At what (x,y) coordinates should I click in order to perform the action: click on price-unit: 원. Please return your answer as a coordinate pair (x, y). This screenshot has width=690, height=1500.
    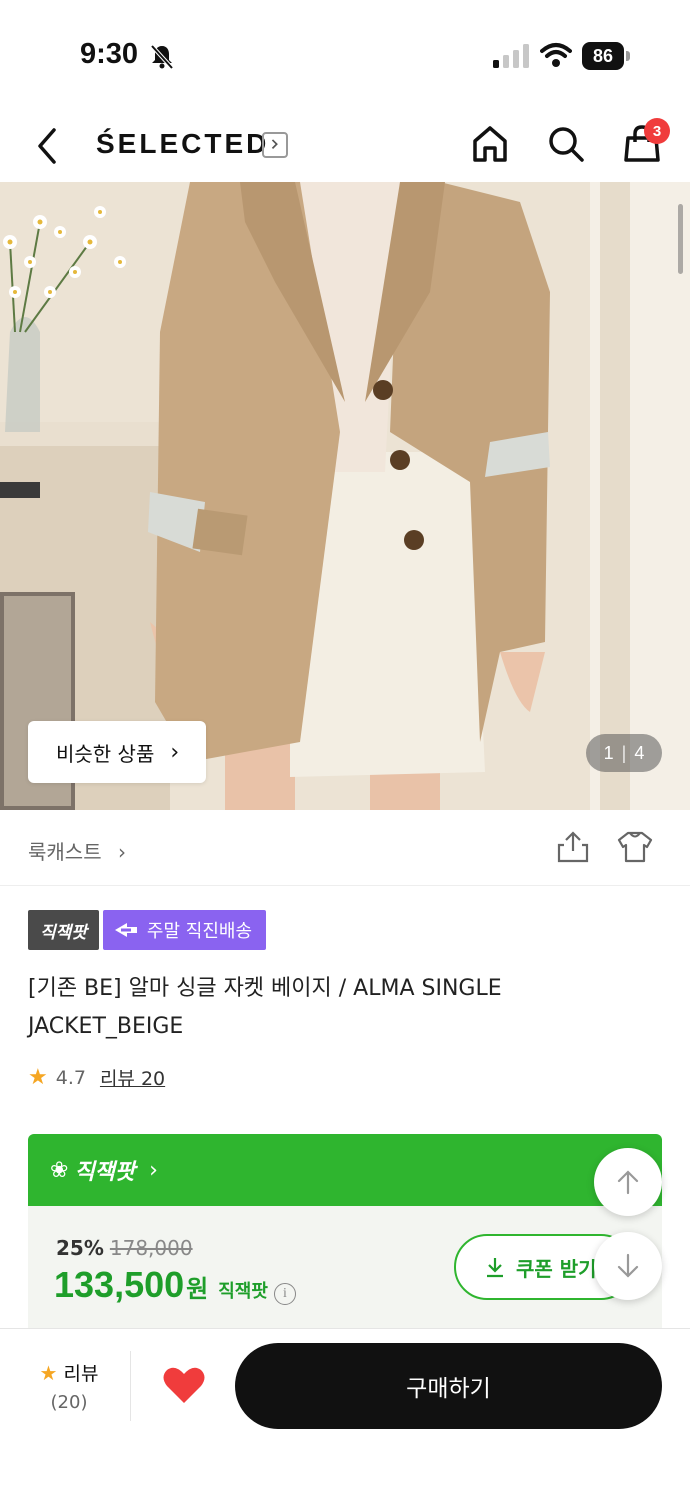
    Looking at the image, I should click on (197, 1289).